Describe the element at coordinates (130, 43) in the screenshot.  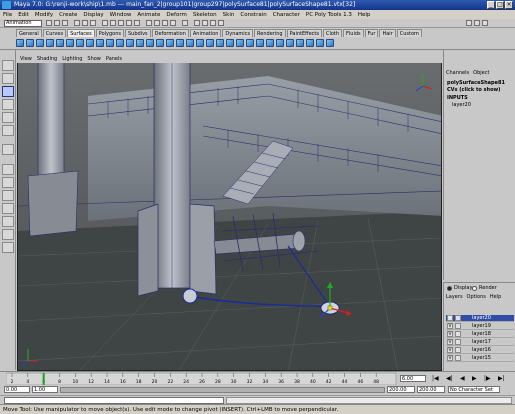
I see `extrude-icon` at that location.